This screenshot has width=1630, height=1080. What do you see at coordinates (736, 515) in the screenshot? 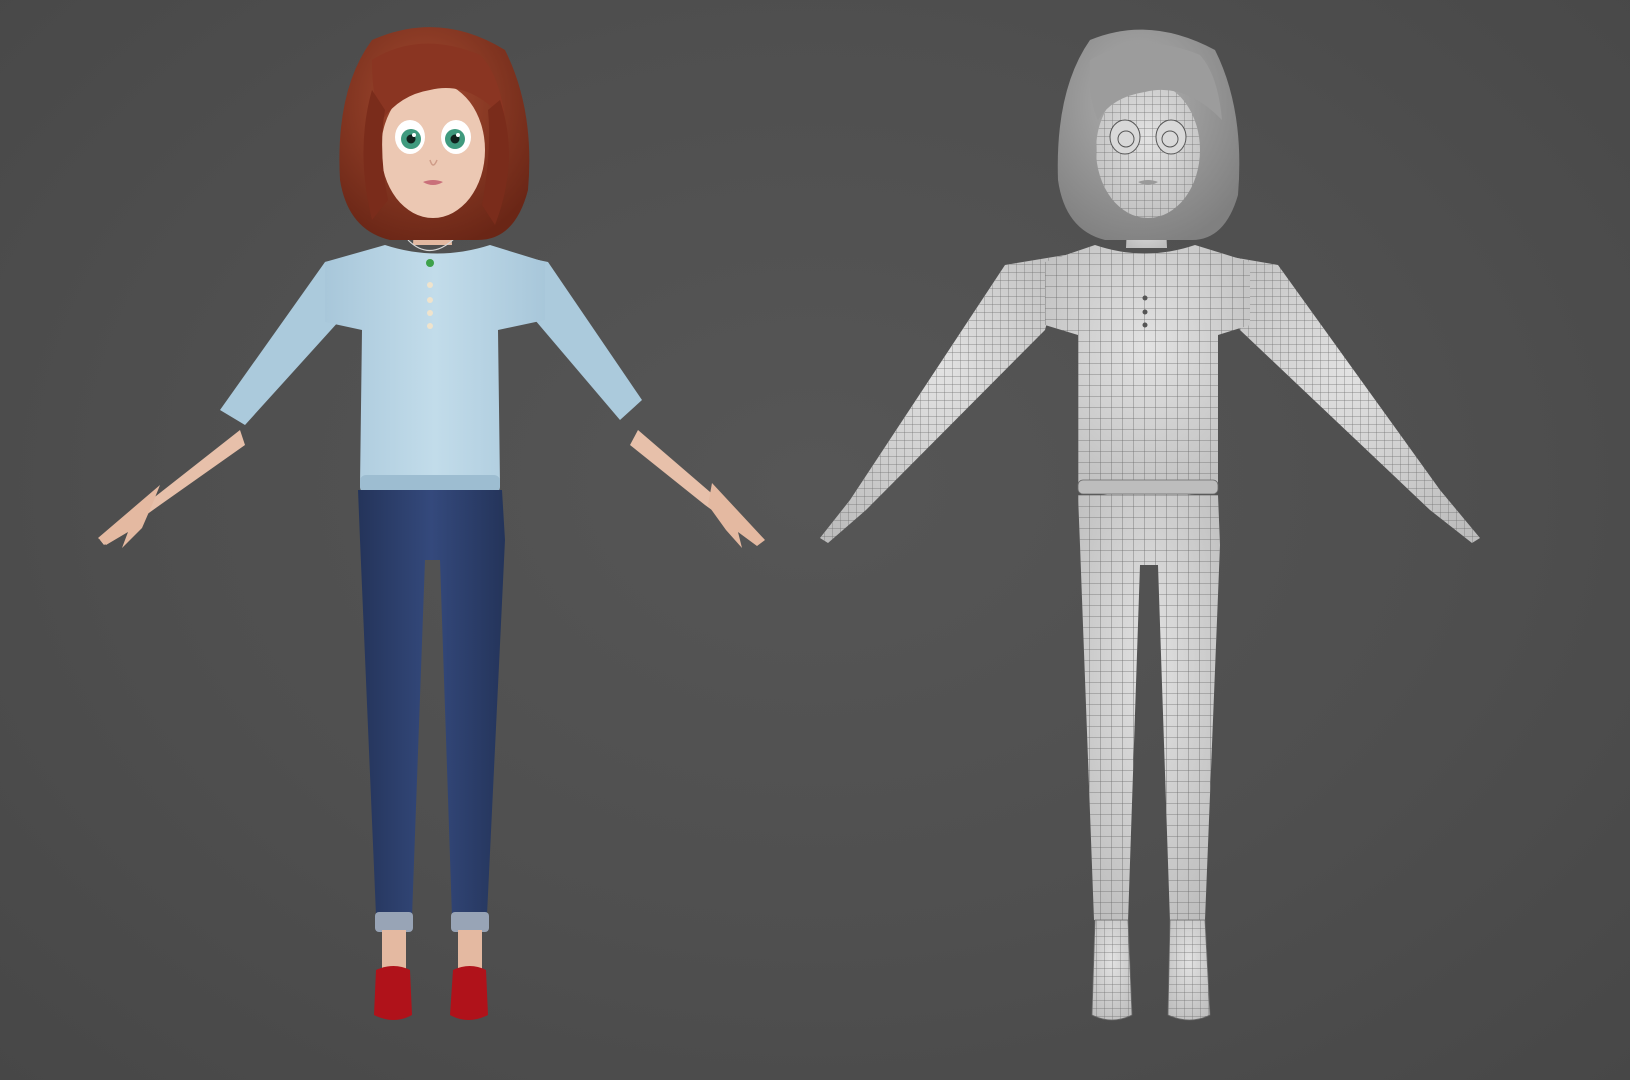
I see `right-hand` at bounding box center [736, 515].